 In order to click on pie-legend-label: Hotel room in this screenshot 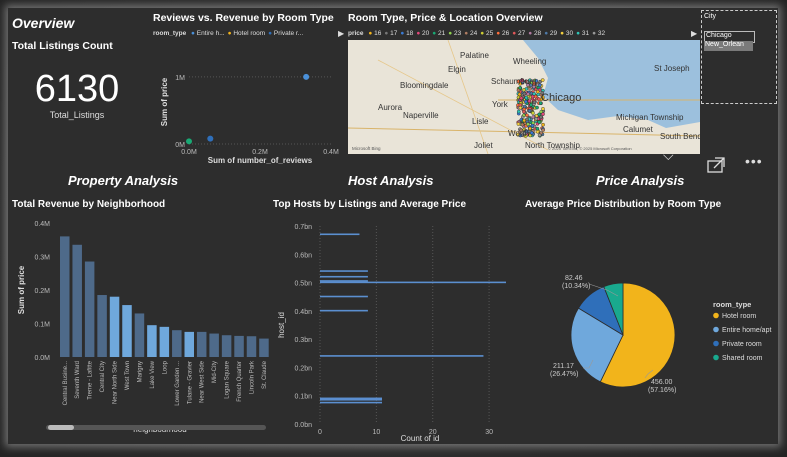, I will do `click(739, 316)`.